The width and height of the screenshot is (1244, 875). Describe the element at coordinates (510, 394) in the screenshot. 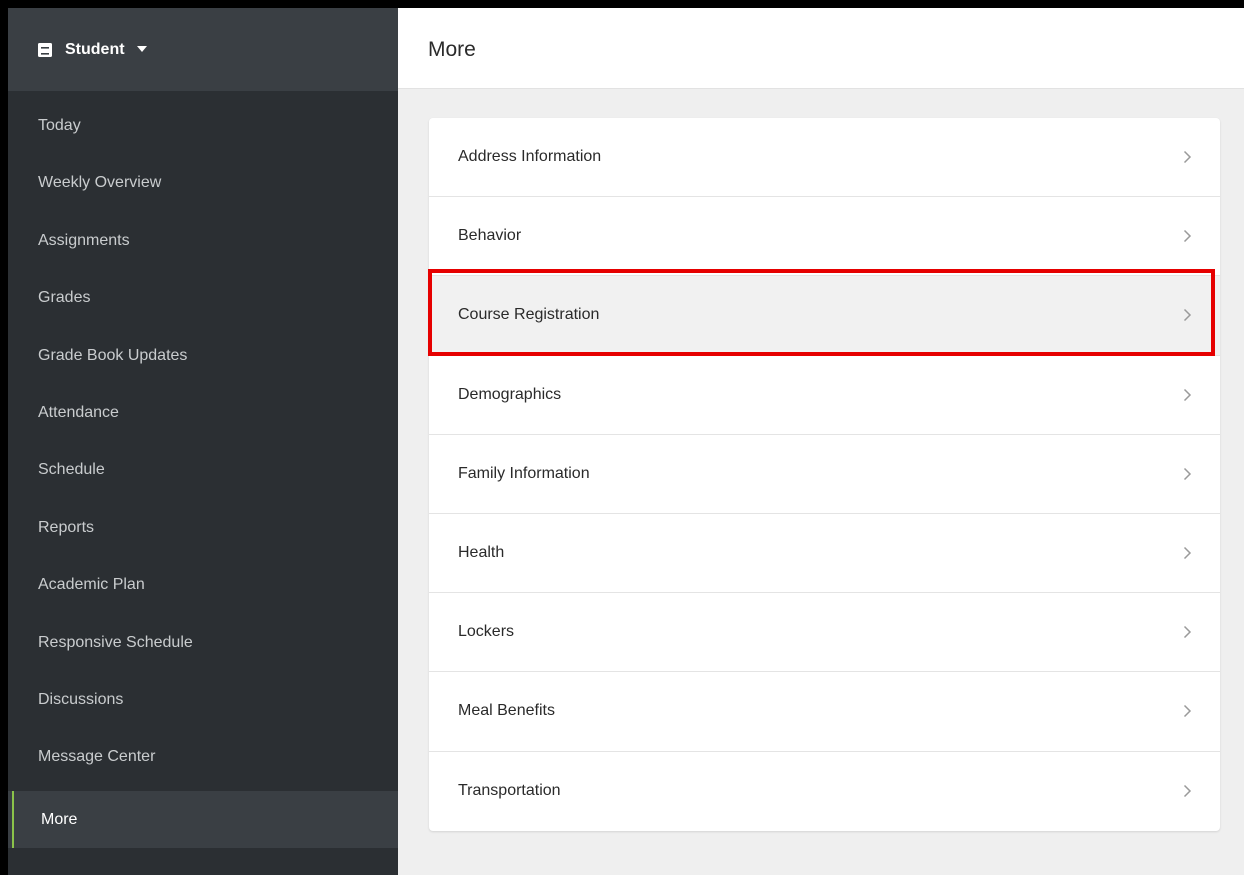

I see `menu-row-label: Demographics` at that location.